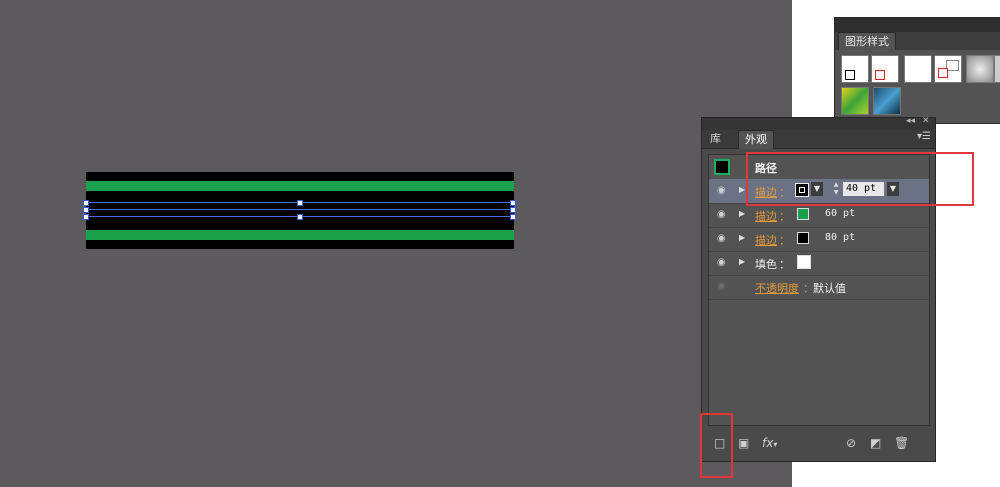  I want to click on tab-library: 库, so click(715, 139).